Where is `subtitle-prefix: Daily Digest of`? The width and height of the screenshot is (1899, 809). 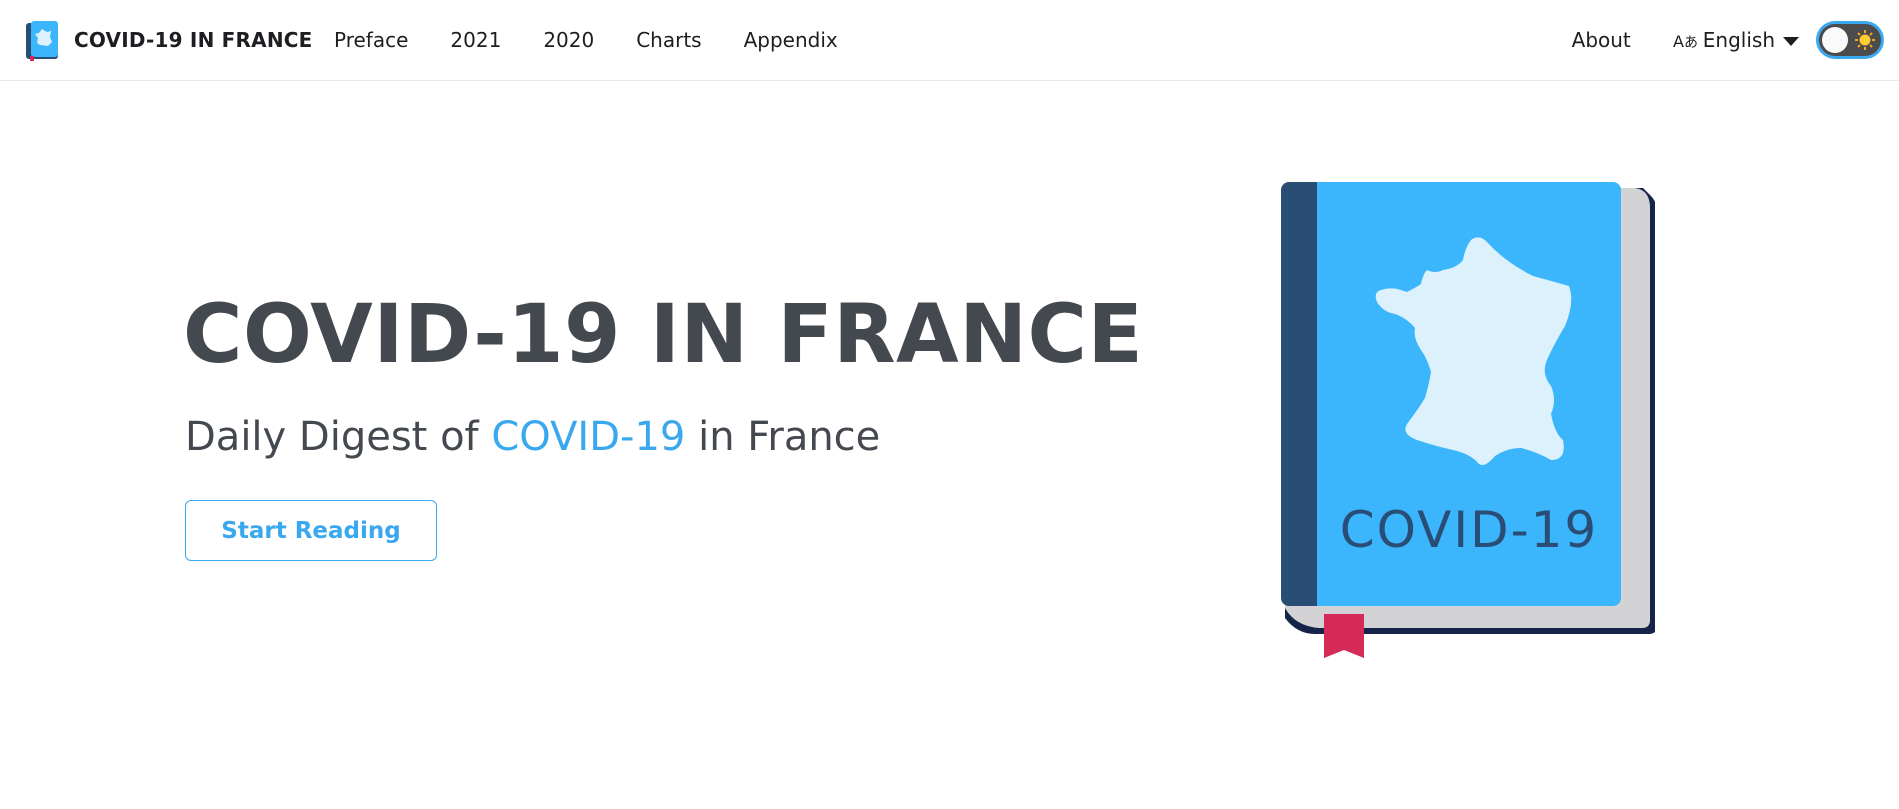
subtitle-prefix: Daily Digest of is located at coordinates (338, 437).